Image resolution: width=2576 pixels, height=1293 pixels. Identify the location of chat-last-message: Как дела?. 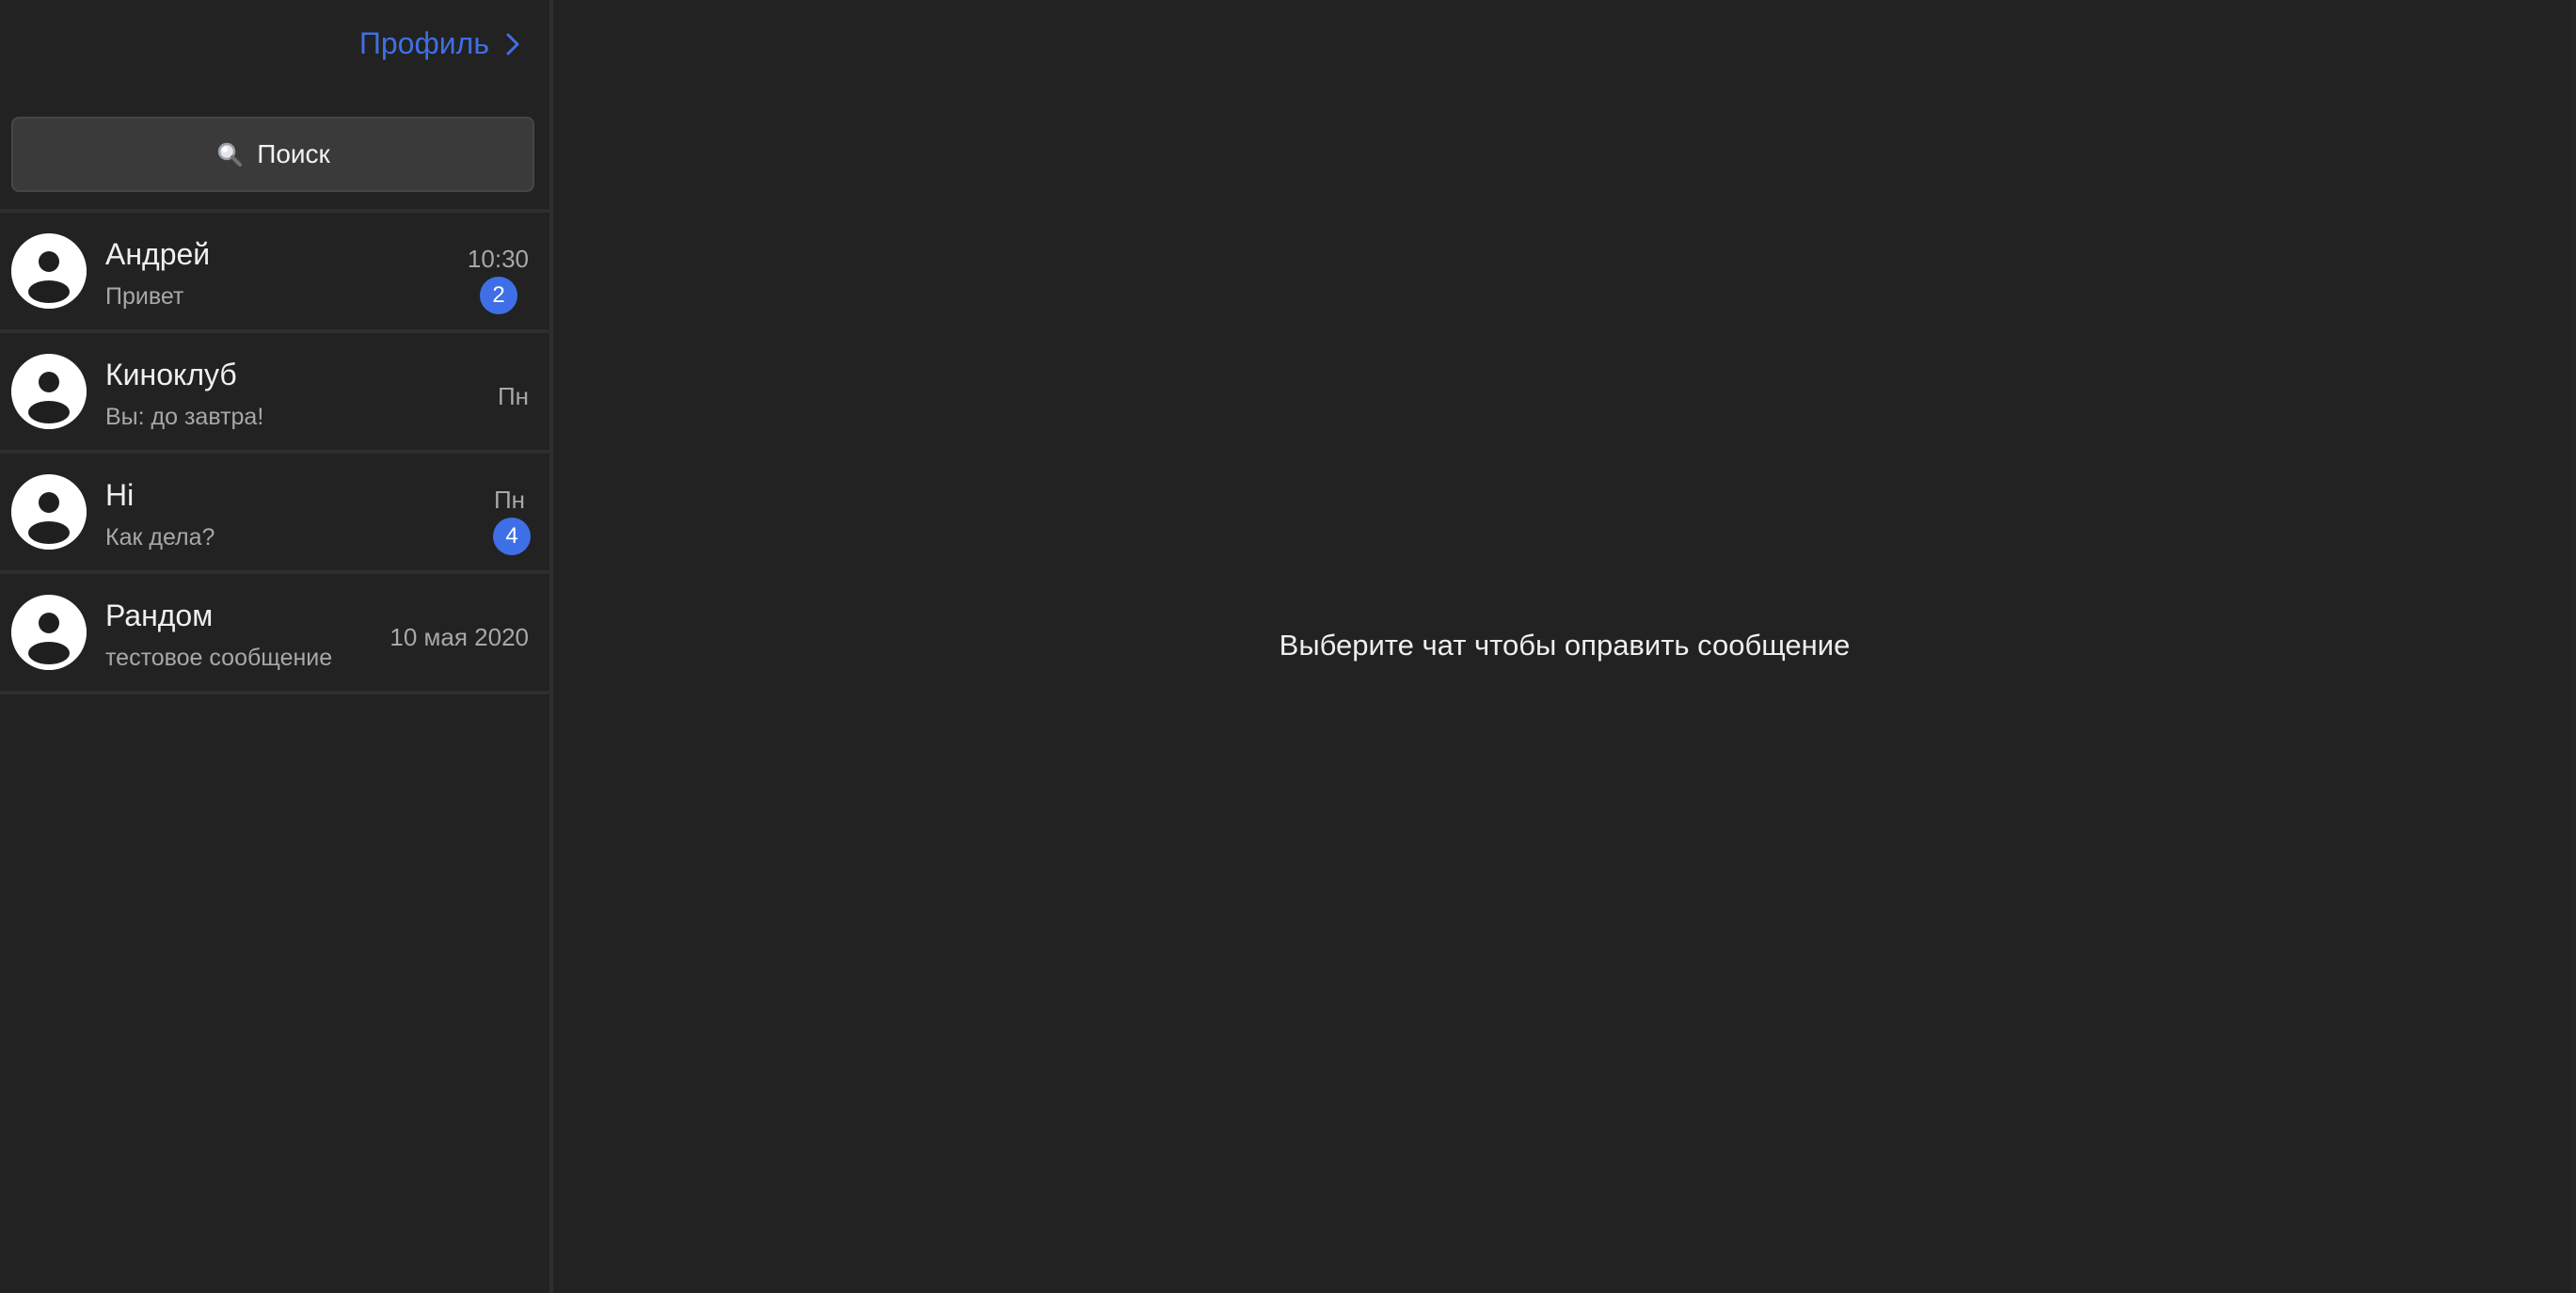
(160, 537).